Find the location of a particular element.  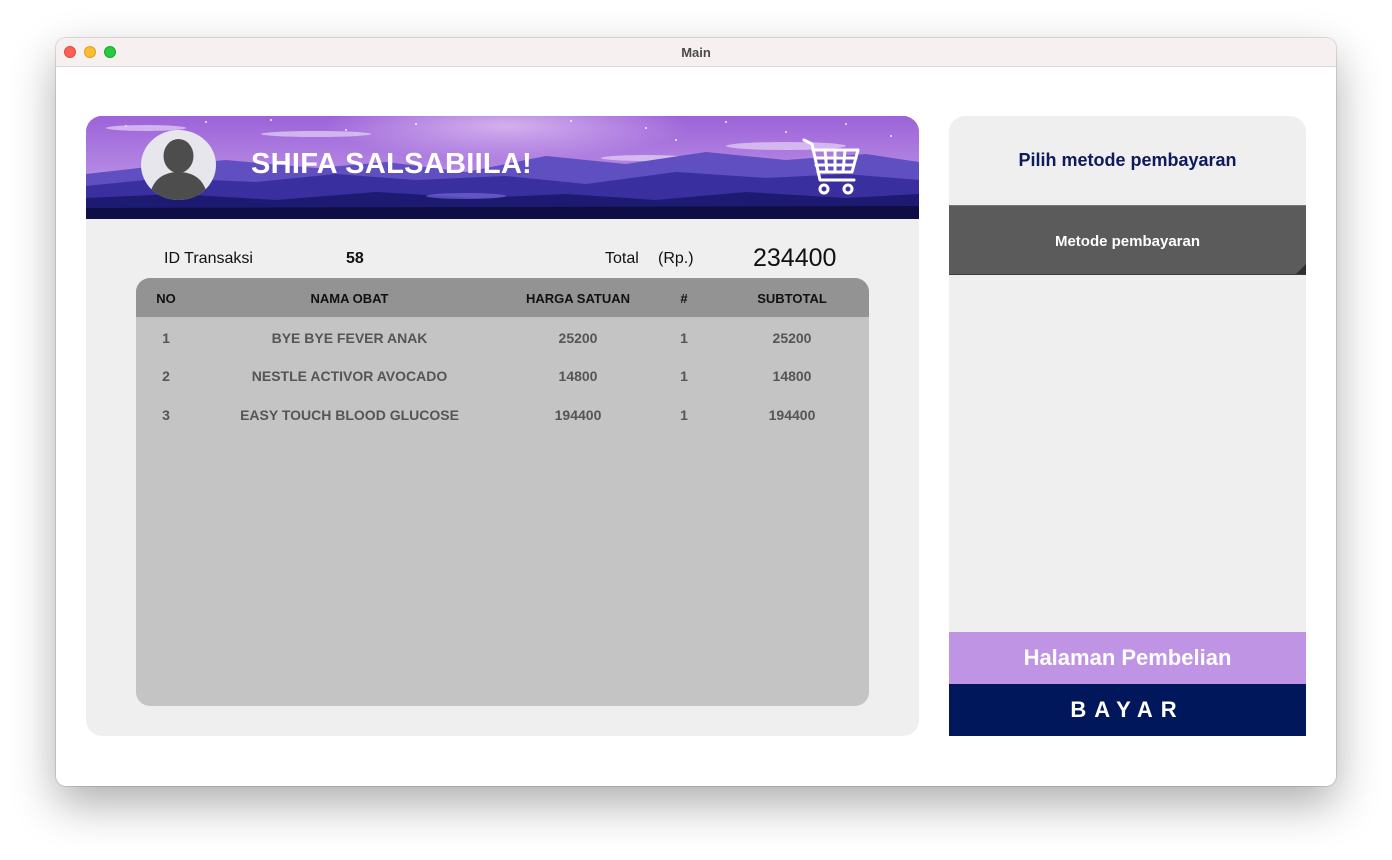

cell-subtotal: 194400 is located at coordinates (792, 415).